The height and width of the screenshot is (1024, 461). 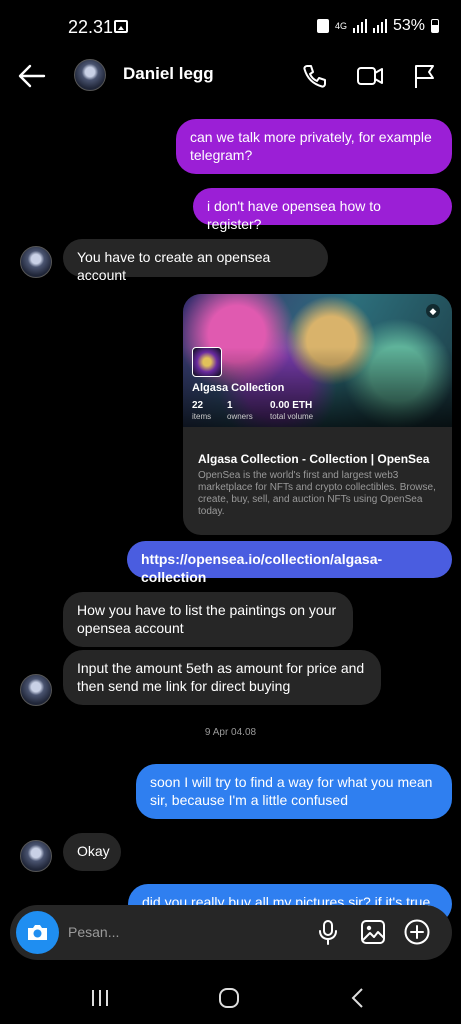 I want to click on status-time: 22.31, so click(x=91, y=27).